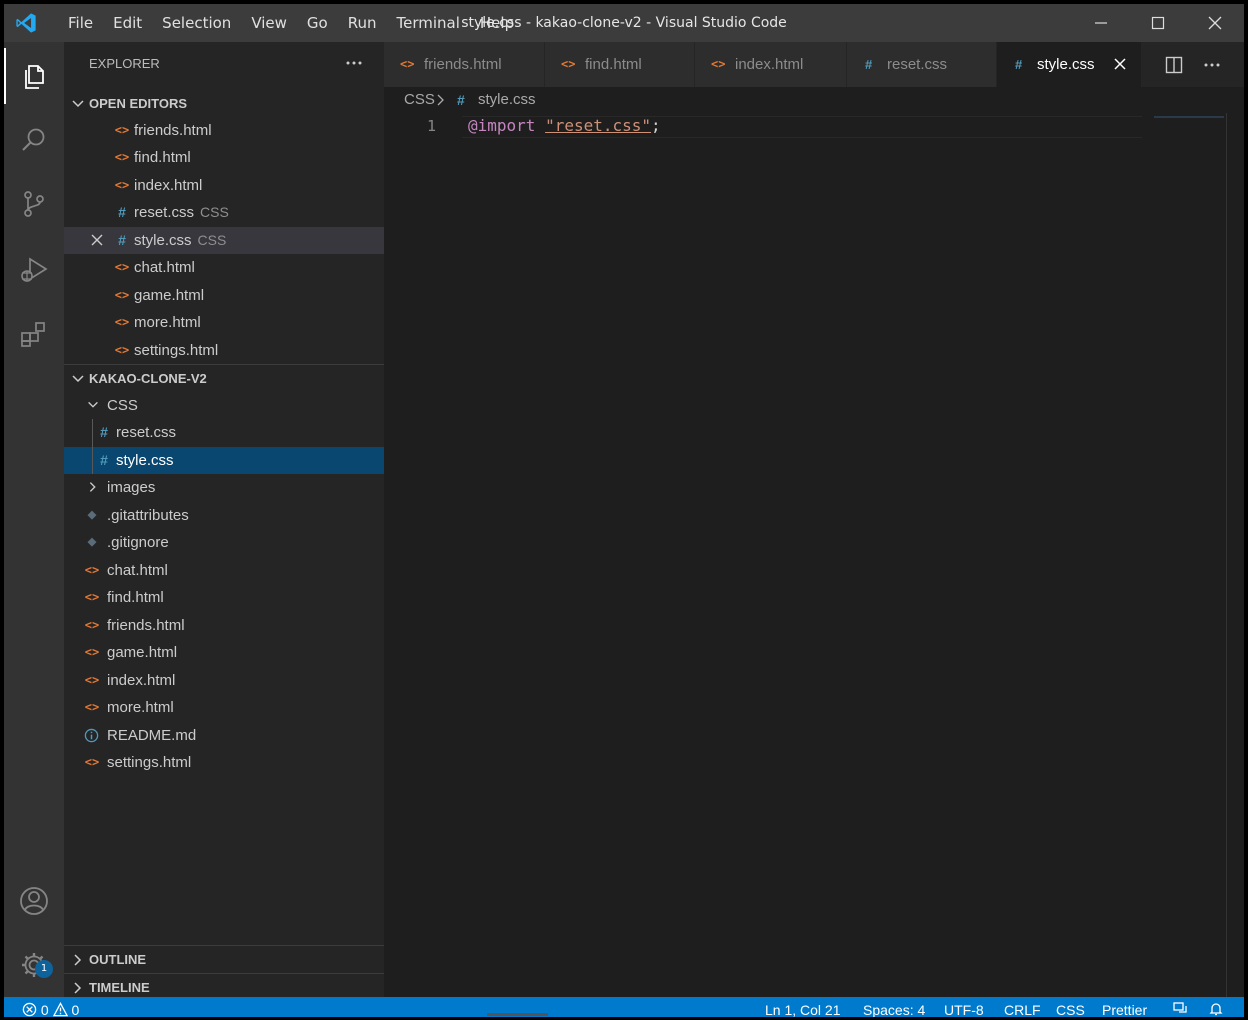 Image resolution: width=1248 pixels, height=1020 pixels. I want to click on tab-index-html: <> index.html, so click(771, 64).